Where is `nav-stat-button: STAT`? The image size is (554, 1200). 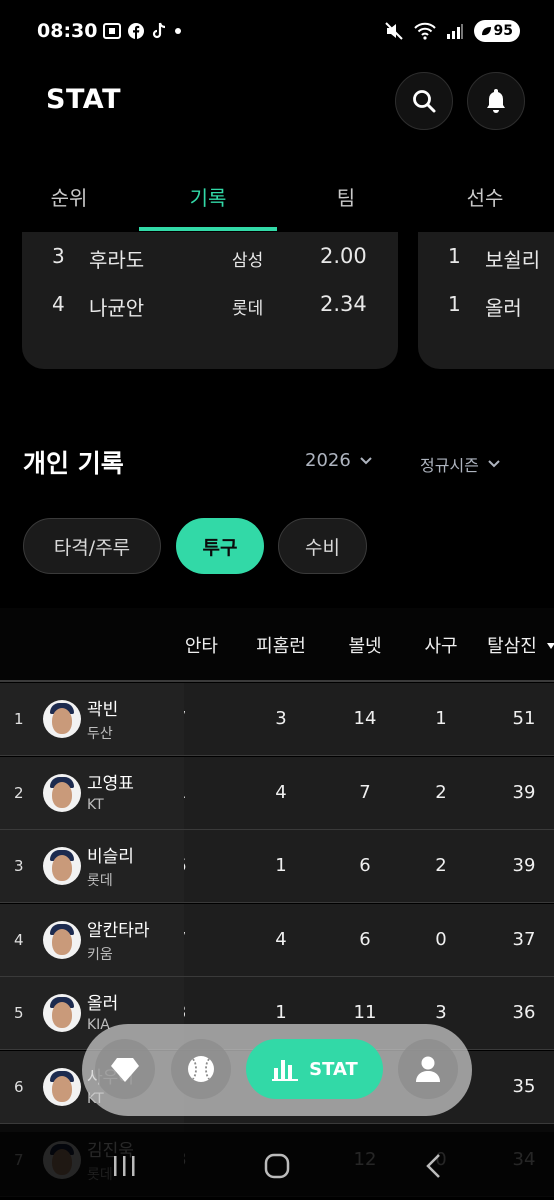
nav-stat-button: STAT is located at coordinates (314, 1069).